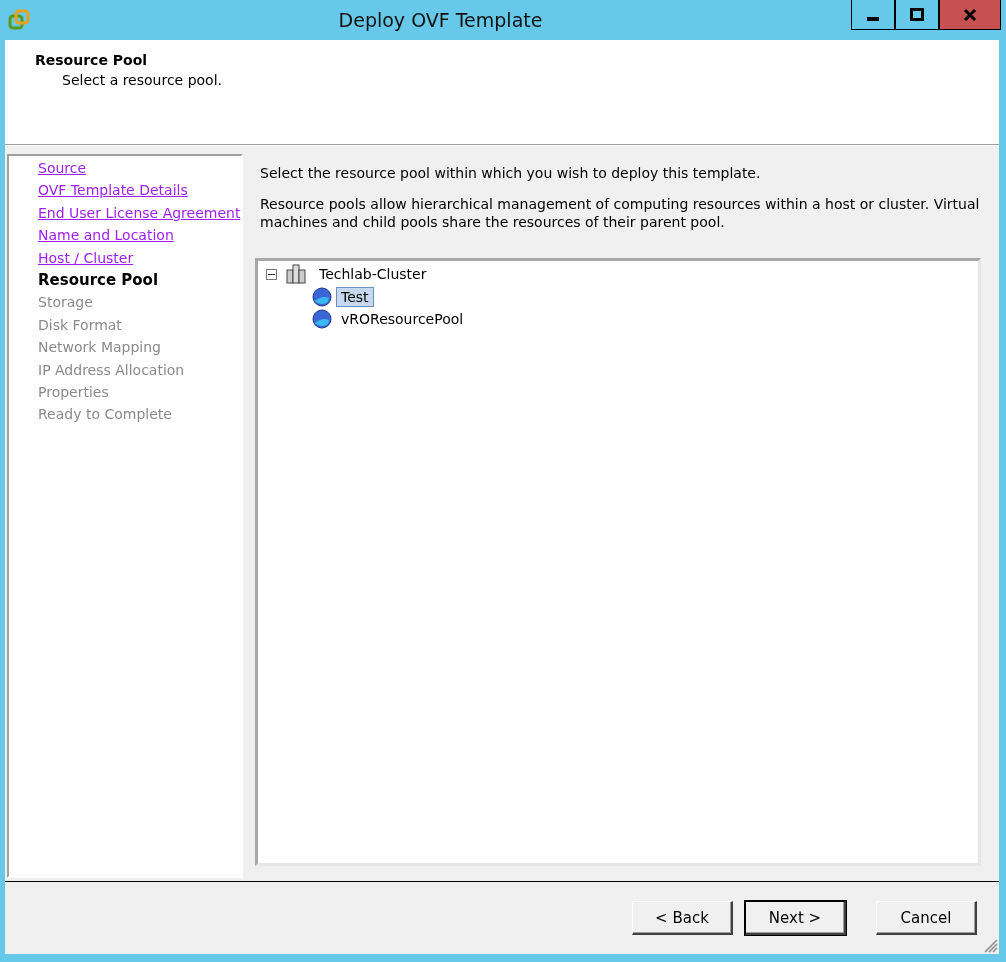 This screenshot has height=962, width=1006. What do you see at coordinates (795, 918) in the screenshot?
I see `wizard-button: Next >` at bounding box center [795, 918].